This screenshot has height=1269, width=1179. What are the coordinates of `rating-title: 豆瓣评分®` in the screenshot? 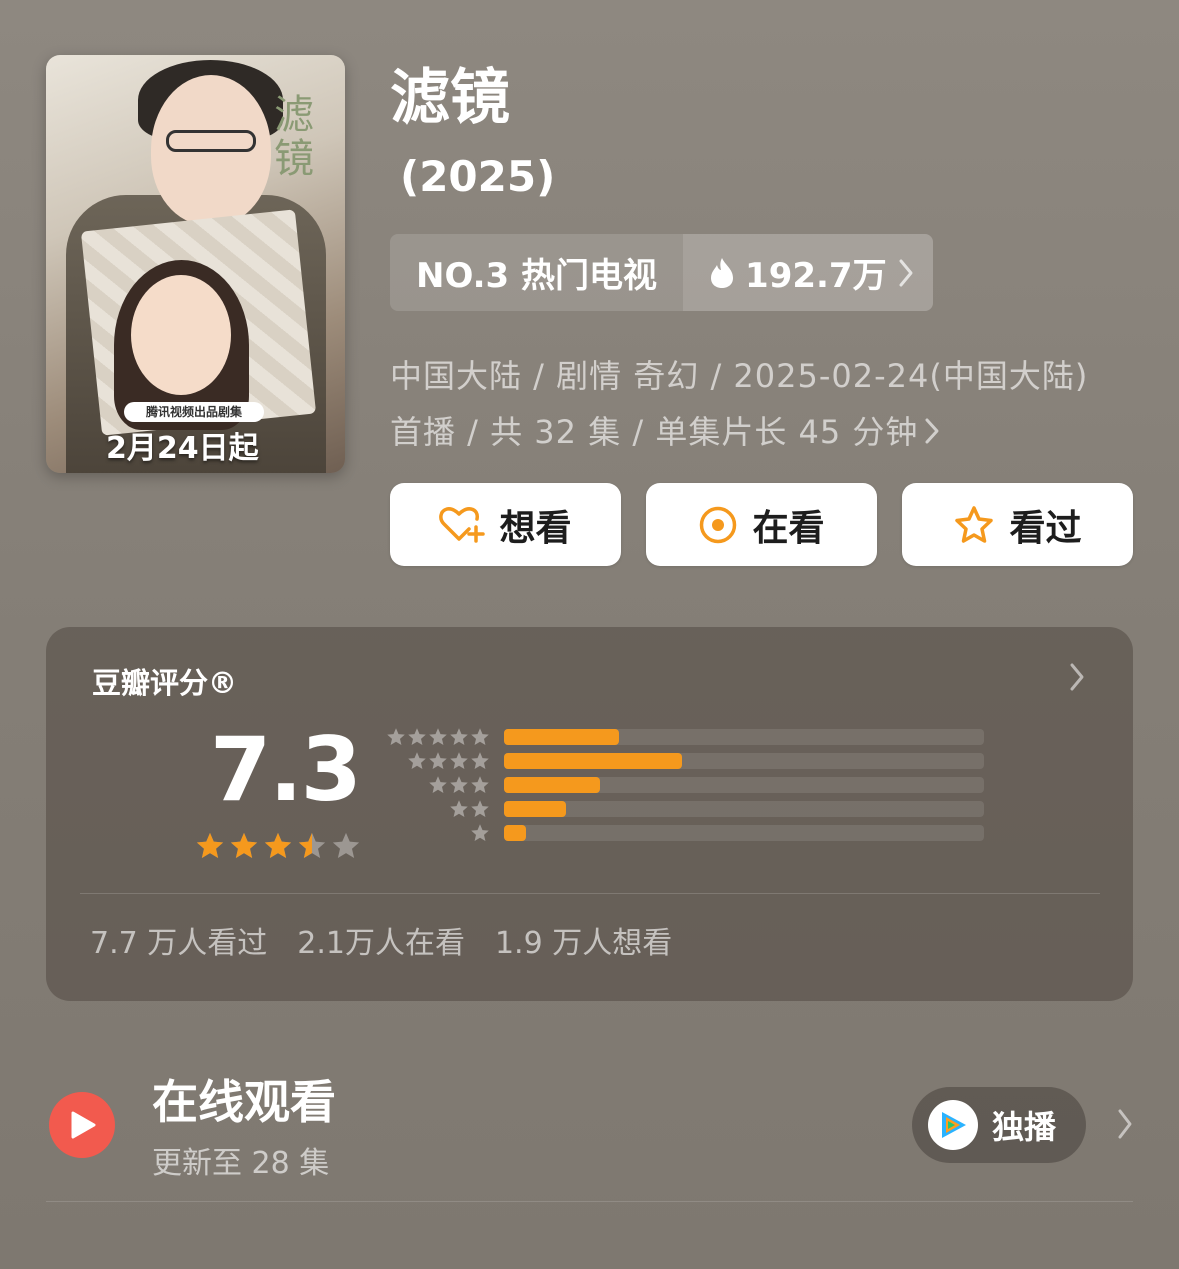 It's located at (165, 683).